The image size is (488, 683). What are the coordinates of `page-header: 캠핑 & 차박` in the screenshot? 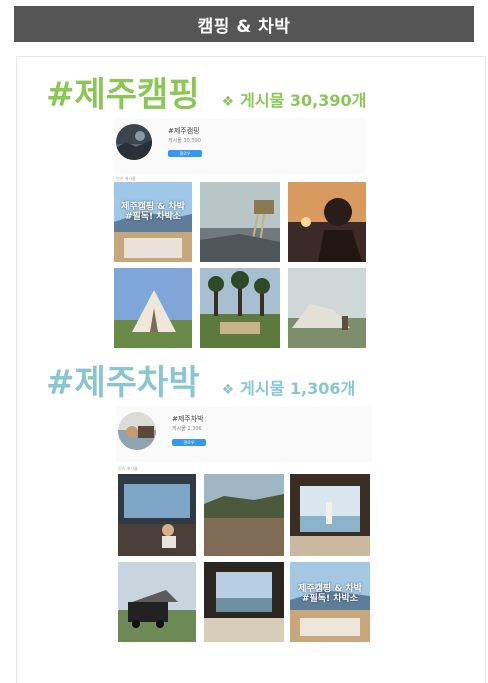 It's located at (244, 24).